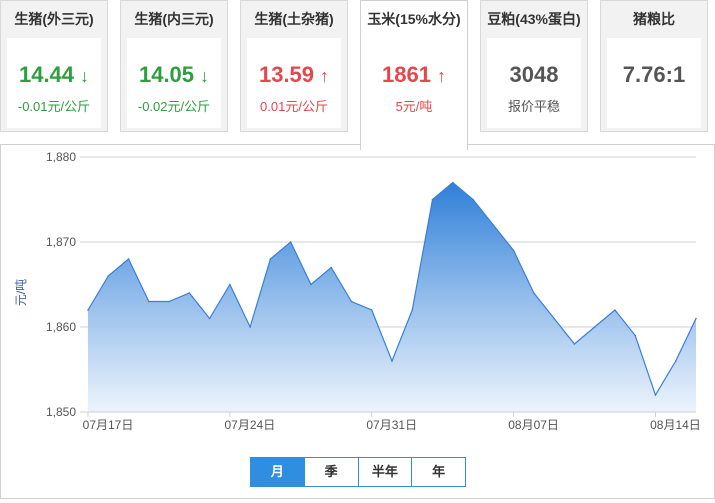  I want to click on toggle-season-button: 季, so click(331, 472).